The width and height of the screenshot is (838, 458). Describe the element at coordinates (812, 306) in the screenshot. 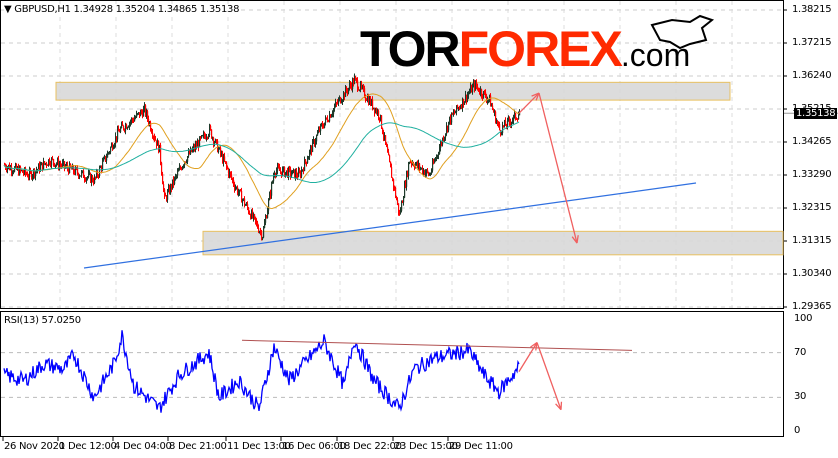

I see `price-axis-label: 1.29365` at that location.